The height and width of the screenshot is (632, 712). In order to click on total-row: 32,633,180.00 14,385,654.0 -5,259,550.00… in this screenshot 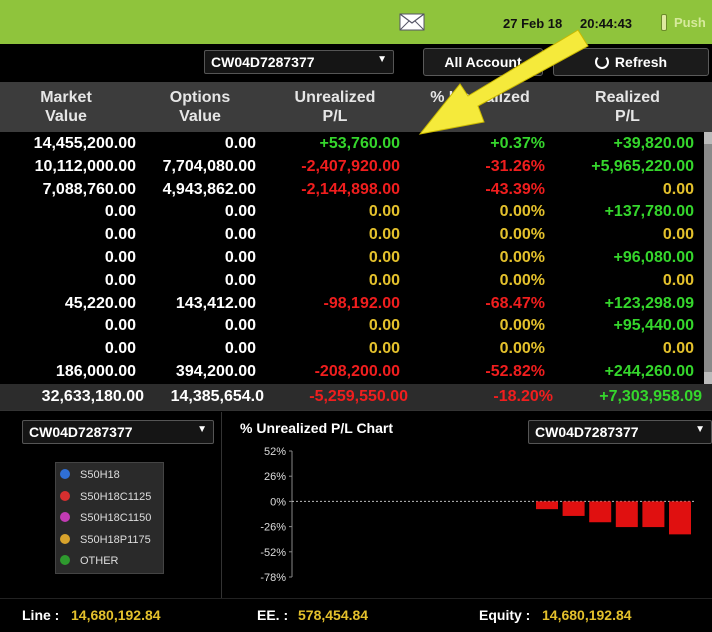, I will do `click(356, 397)`.